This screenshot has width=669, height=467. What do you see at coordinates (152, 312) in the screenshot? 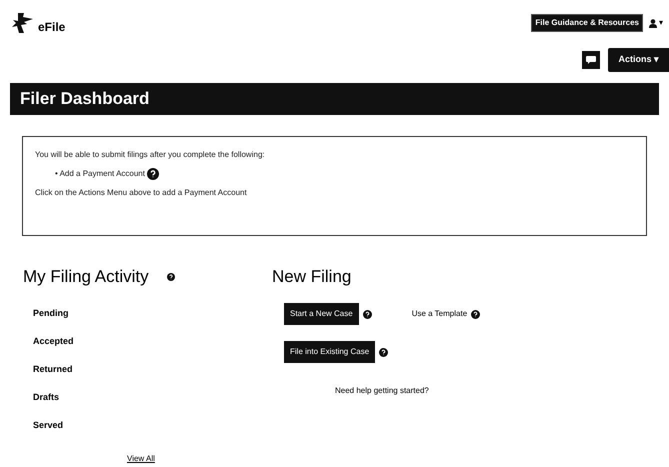
I see `activity-link: Pending` at bounding box center [152, 312].